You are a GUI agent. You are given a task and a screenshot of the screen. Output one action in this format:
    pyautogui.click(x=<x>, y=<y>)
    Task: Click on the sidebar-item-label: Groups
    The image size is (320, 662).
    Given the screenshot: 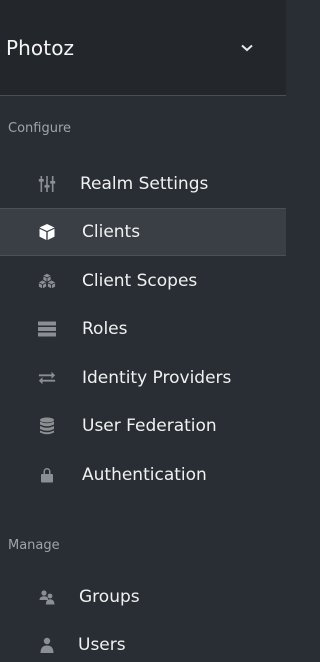 What is the action you would take?
    pyautogui.click(x=109, y=597)
    